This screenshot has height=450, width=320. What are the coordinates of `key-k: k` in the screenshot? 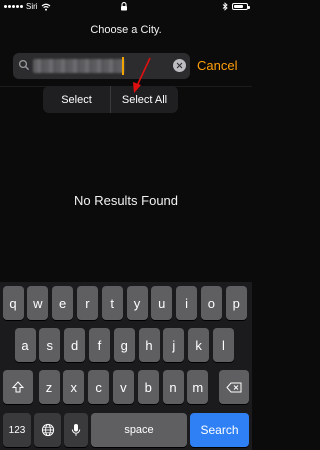 It's located at (199, 345).